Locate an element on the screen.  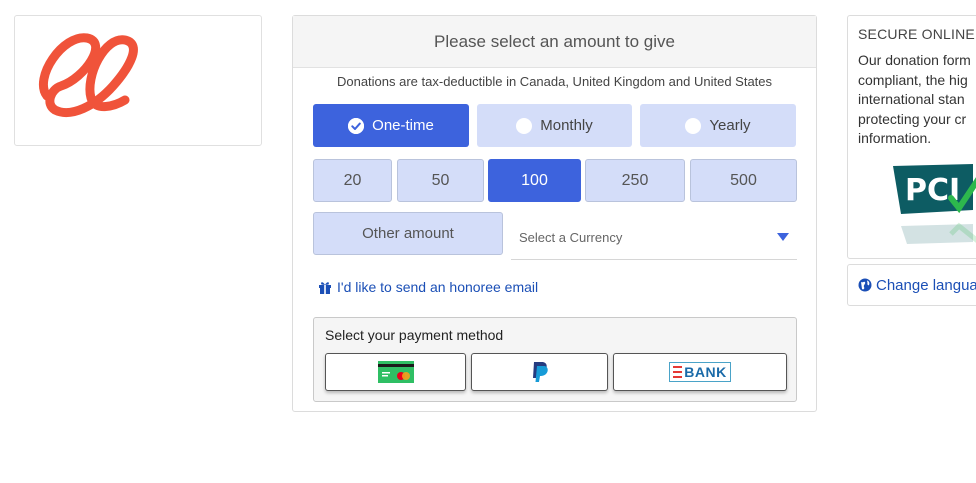
honoree-email-link: I'd like to send an honoree email is located at coordinates (428, 287).